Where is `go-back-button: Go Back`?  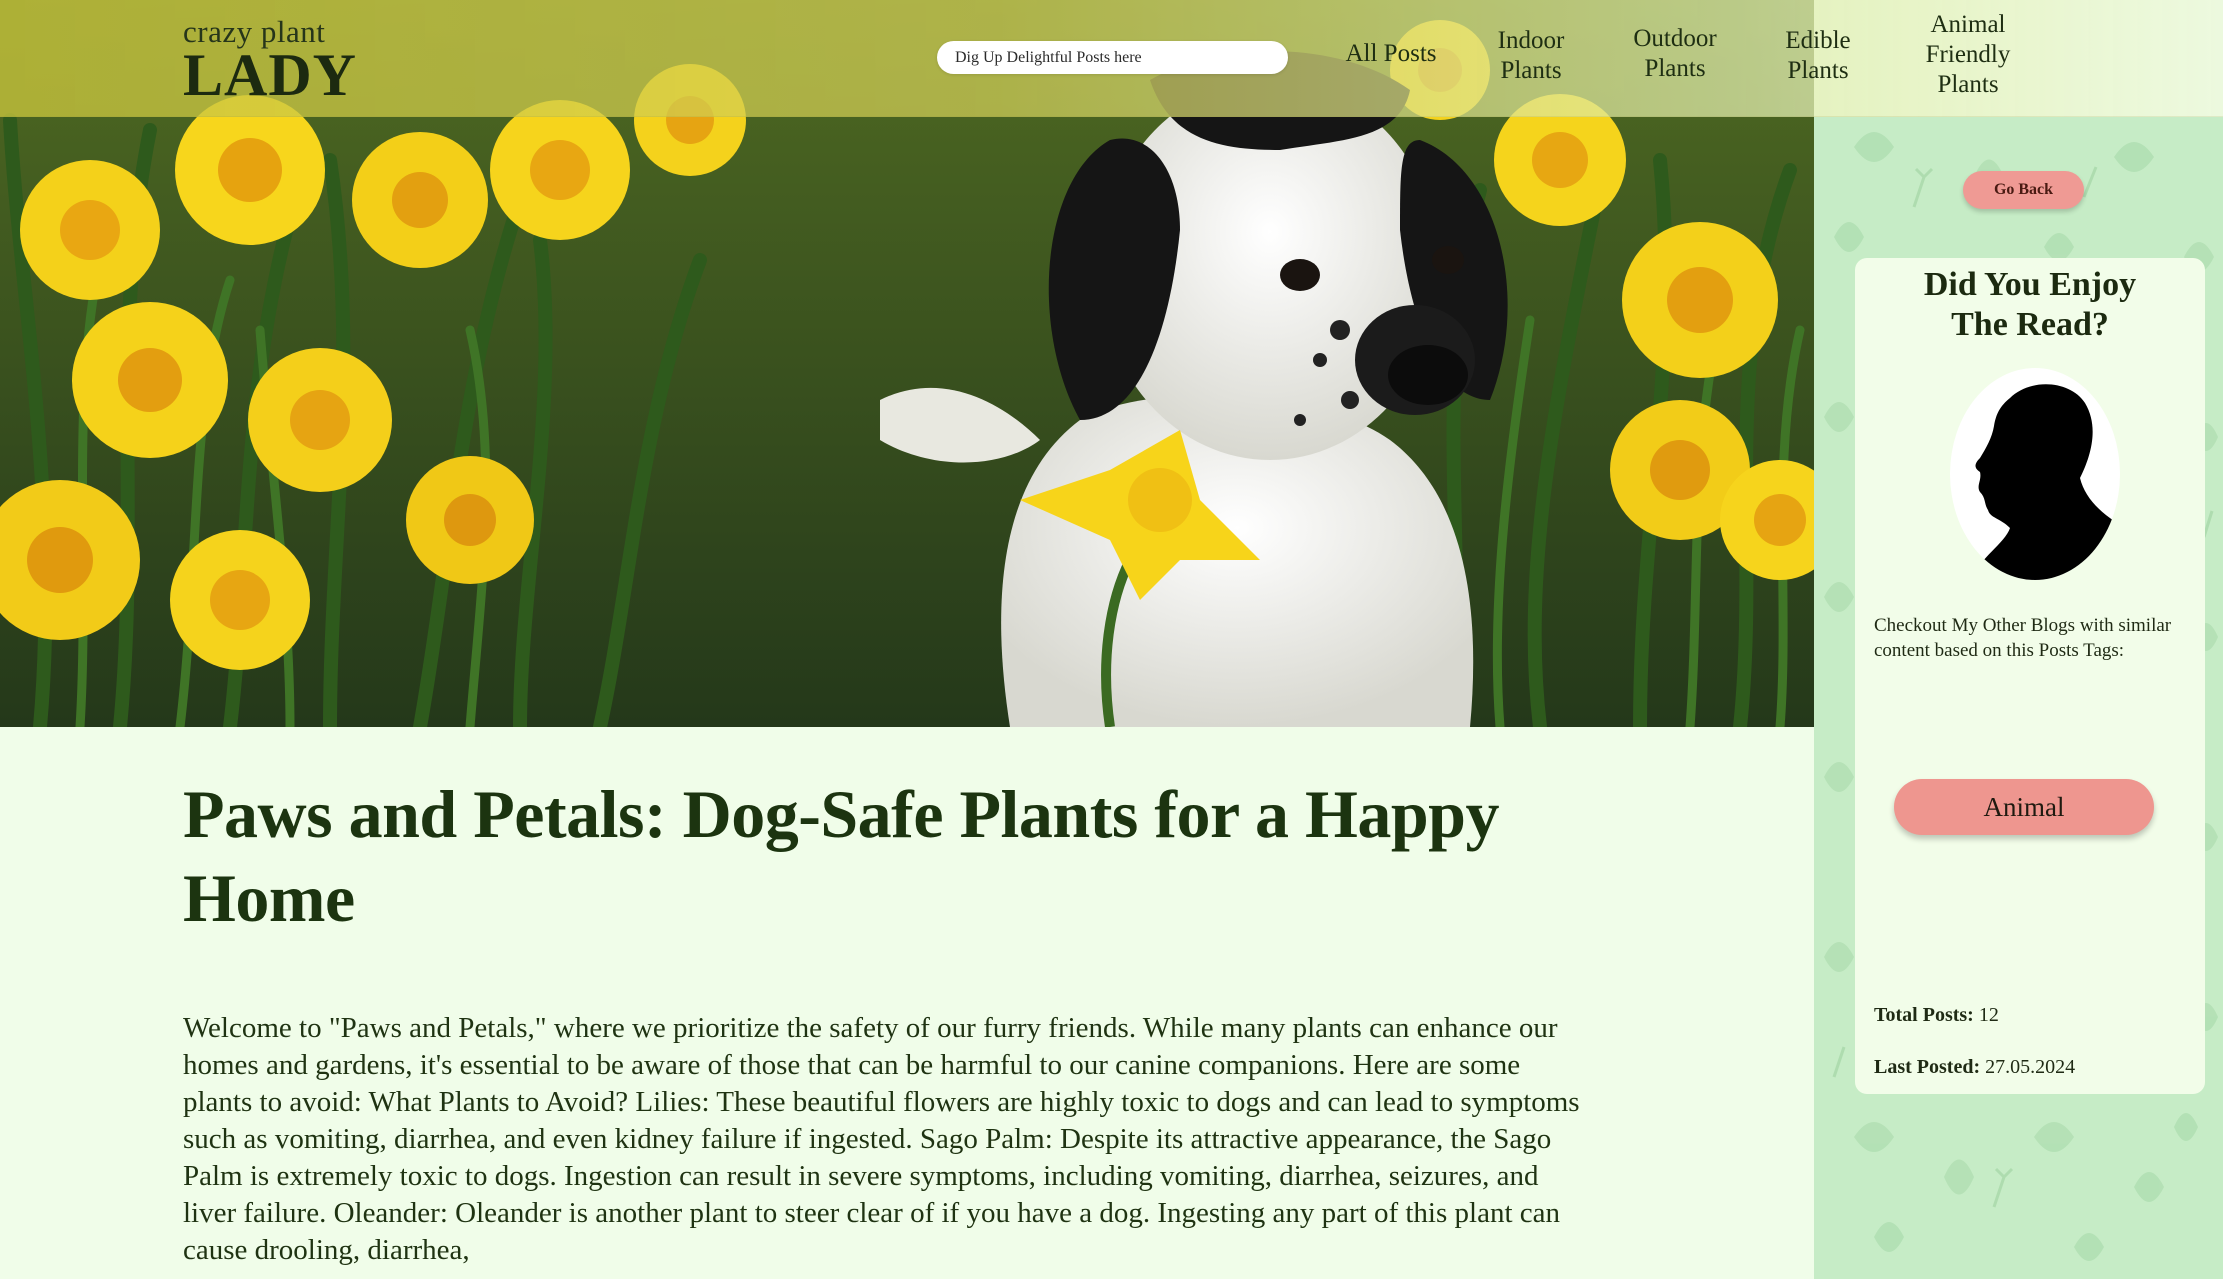 go-back-button: Go Back is located at coordinates (2023, 190).